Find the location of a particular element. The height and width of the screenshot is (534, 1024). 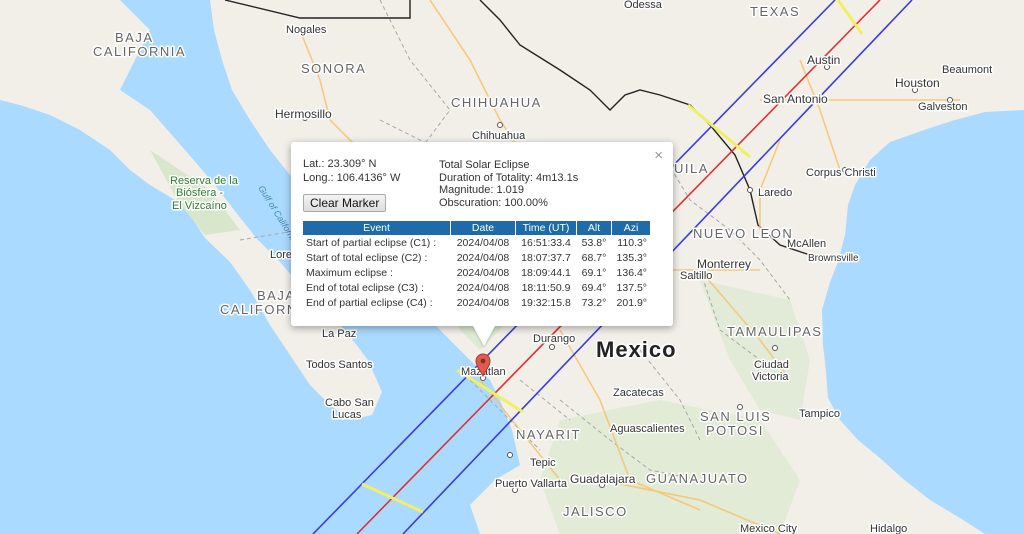

totality-duration: Duration of Totality: 4m13.1s is located at coordinates (509, 177).